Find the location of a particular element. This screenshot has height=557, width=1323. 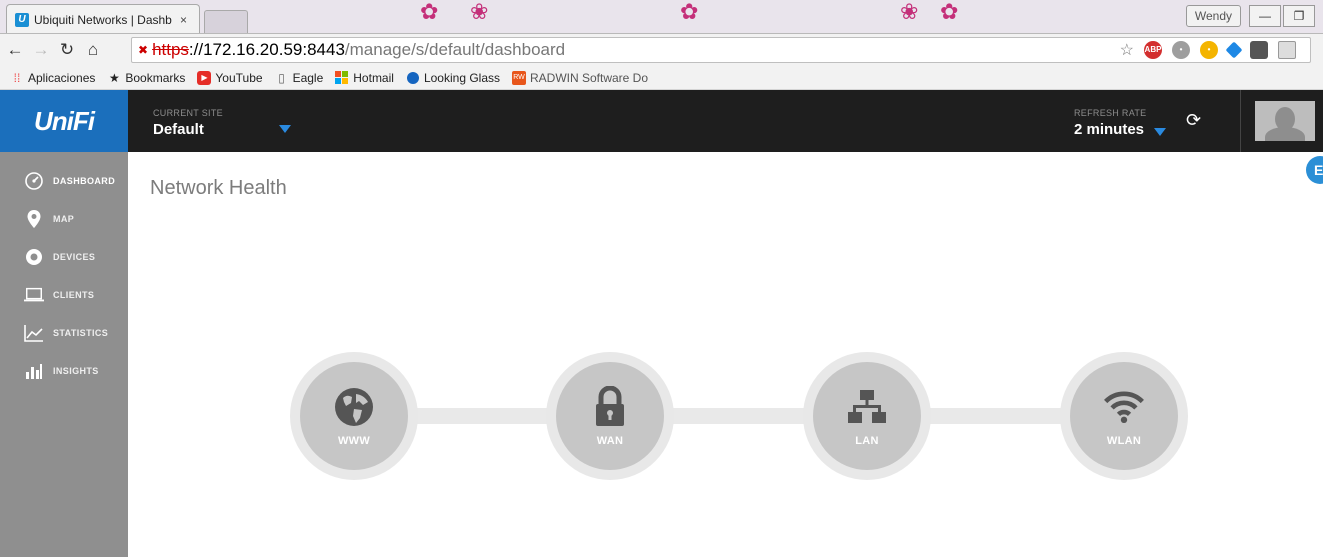

bookmark-star-icon: ☆ is located at coordinates (1127, 50).